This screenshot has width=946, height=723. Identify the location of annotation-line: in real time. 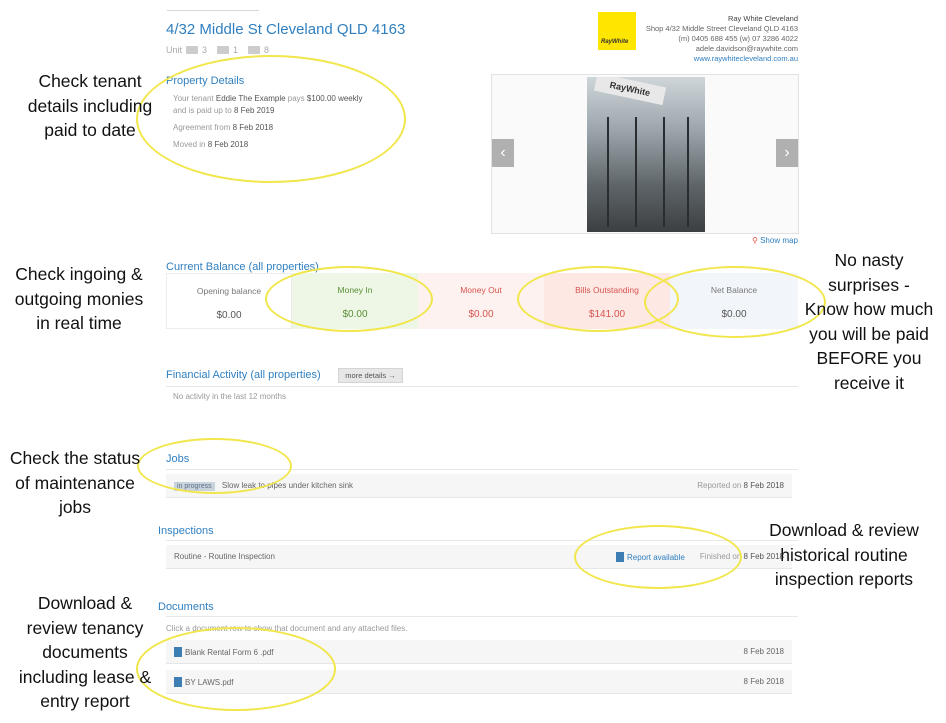
(79, 323).